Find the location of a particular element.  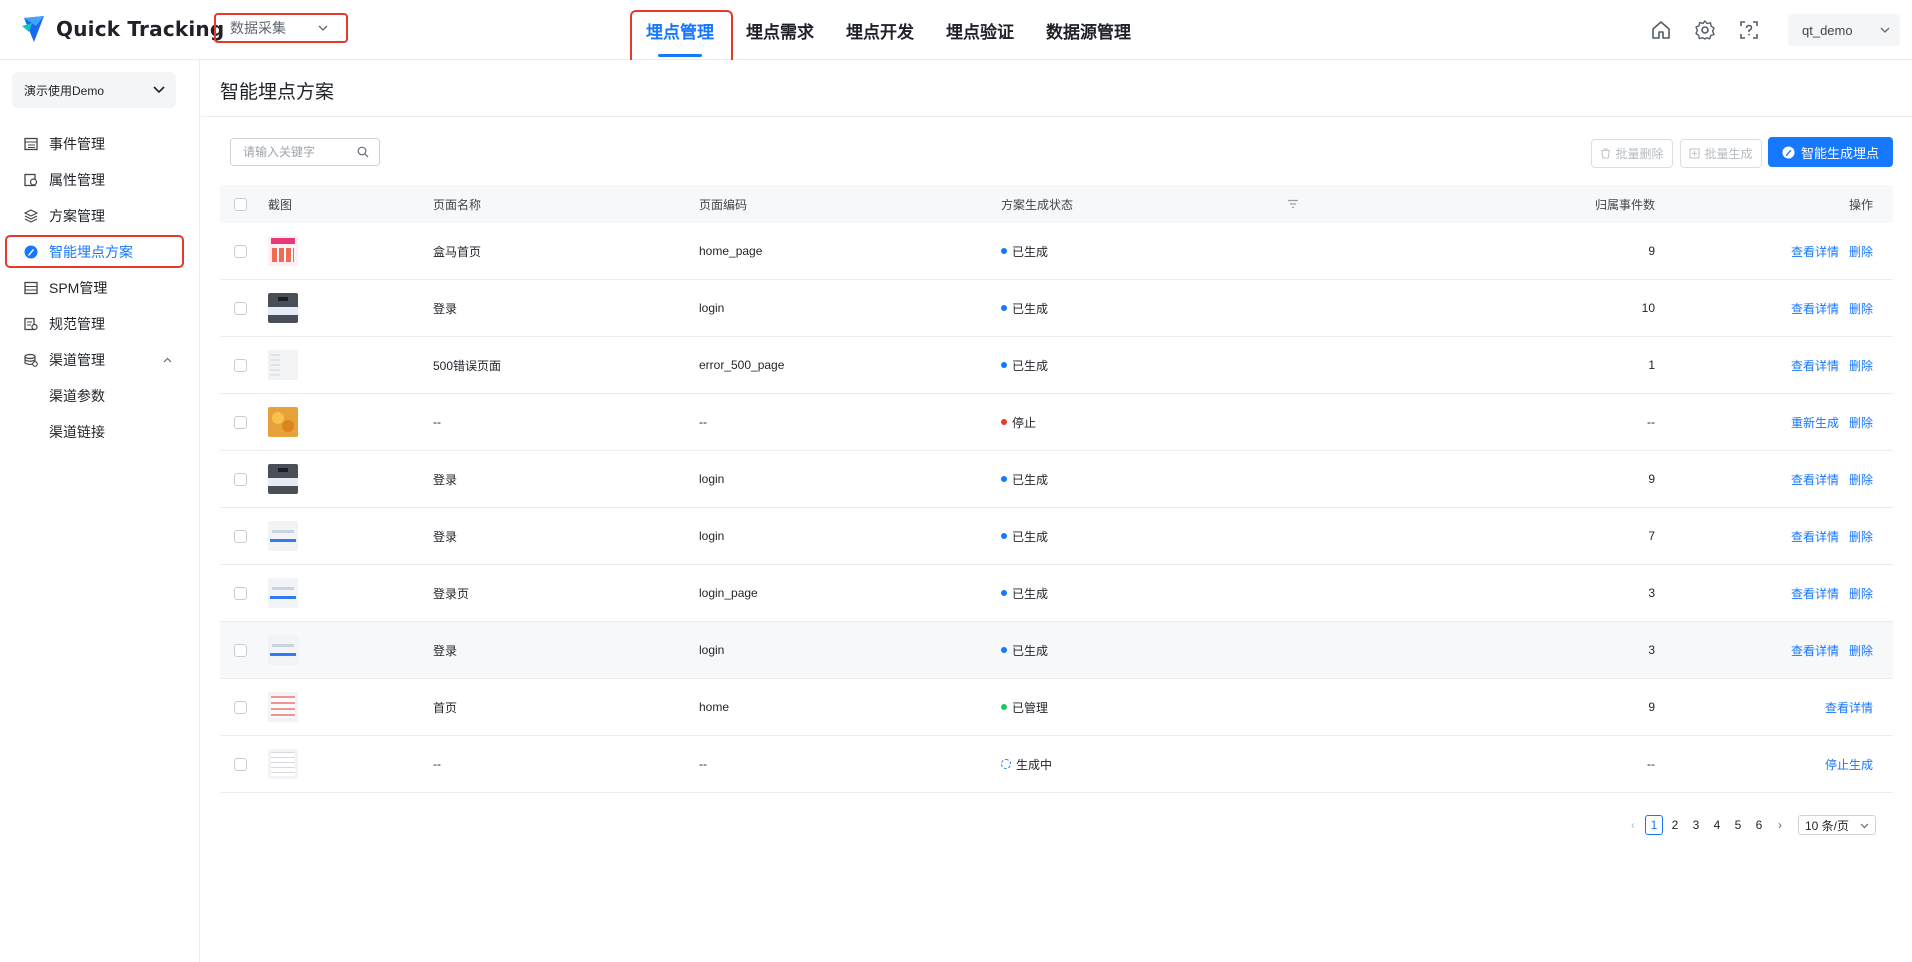

stop-generate-link: 停止生成 is located at coordinates (1849, 764).